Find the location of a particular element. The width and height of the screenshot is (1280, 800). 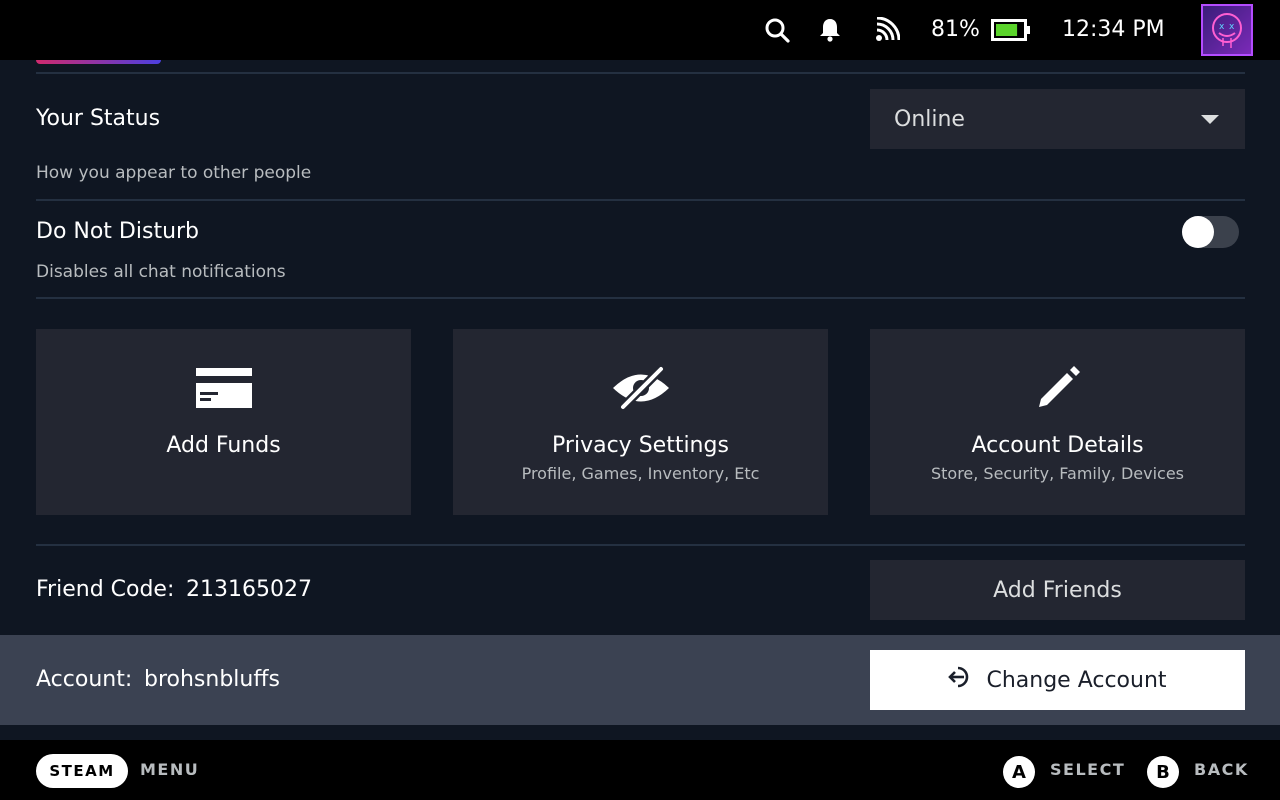

status-bar: 81% 12:34 PM x x is located at coordinates (640, 30).